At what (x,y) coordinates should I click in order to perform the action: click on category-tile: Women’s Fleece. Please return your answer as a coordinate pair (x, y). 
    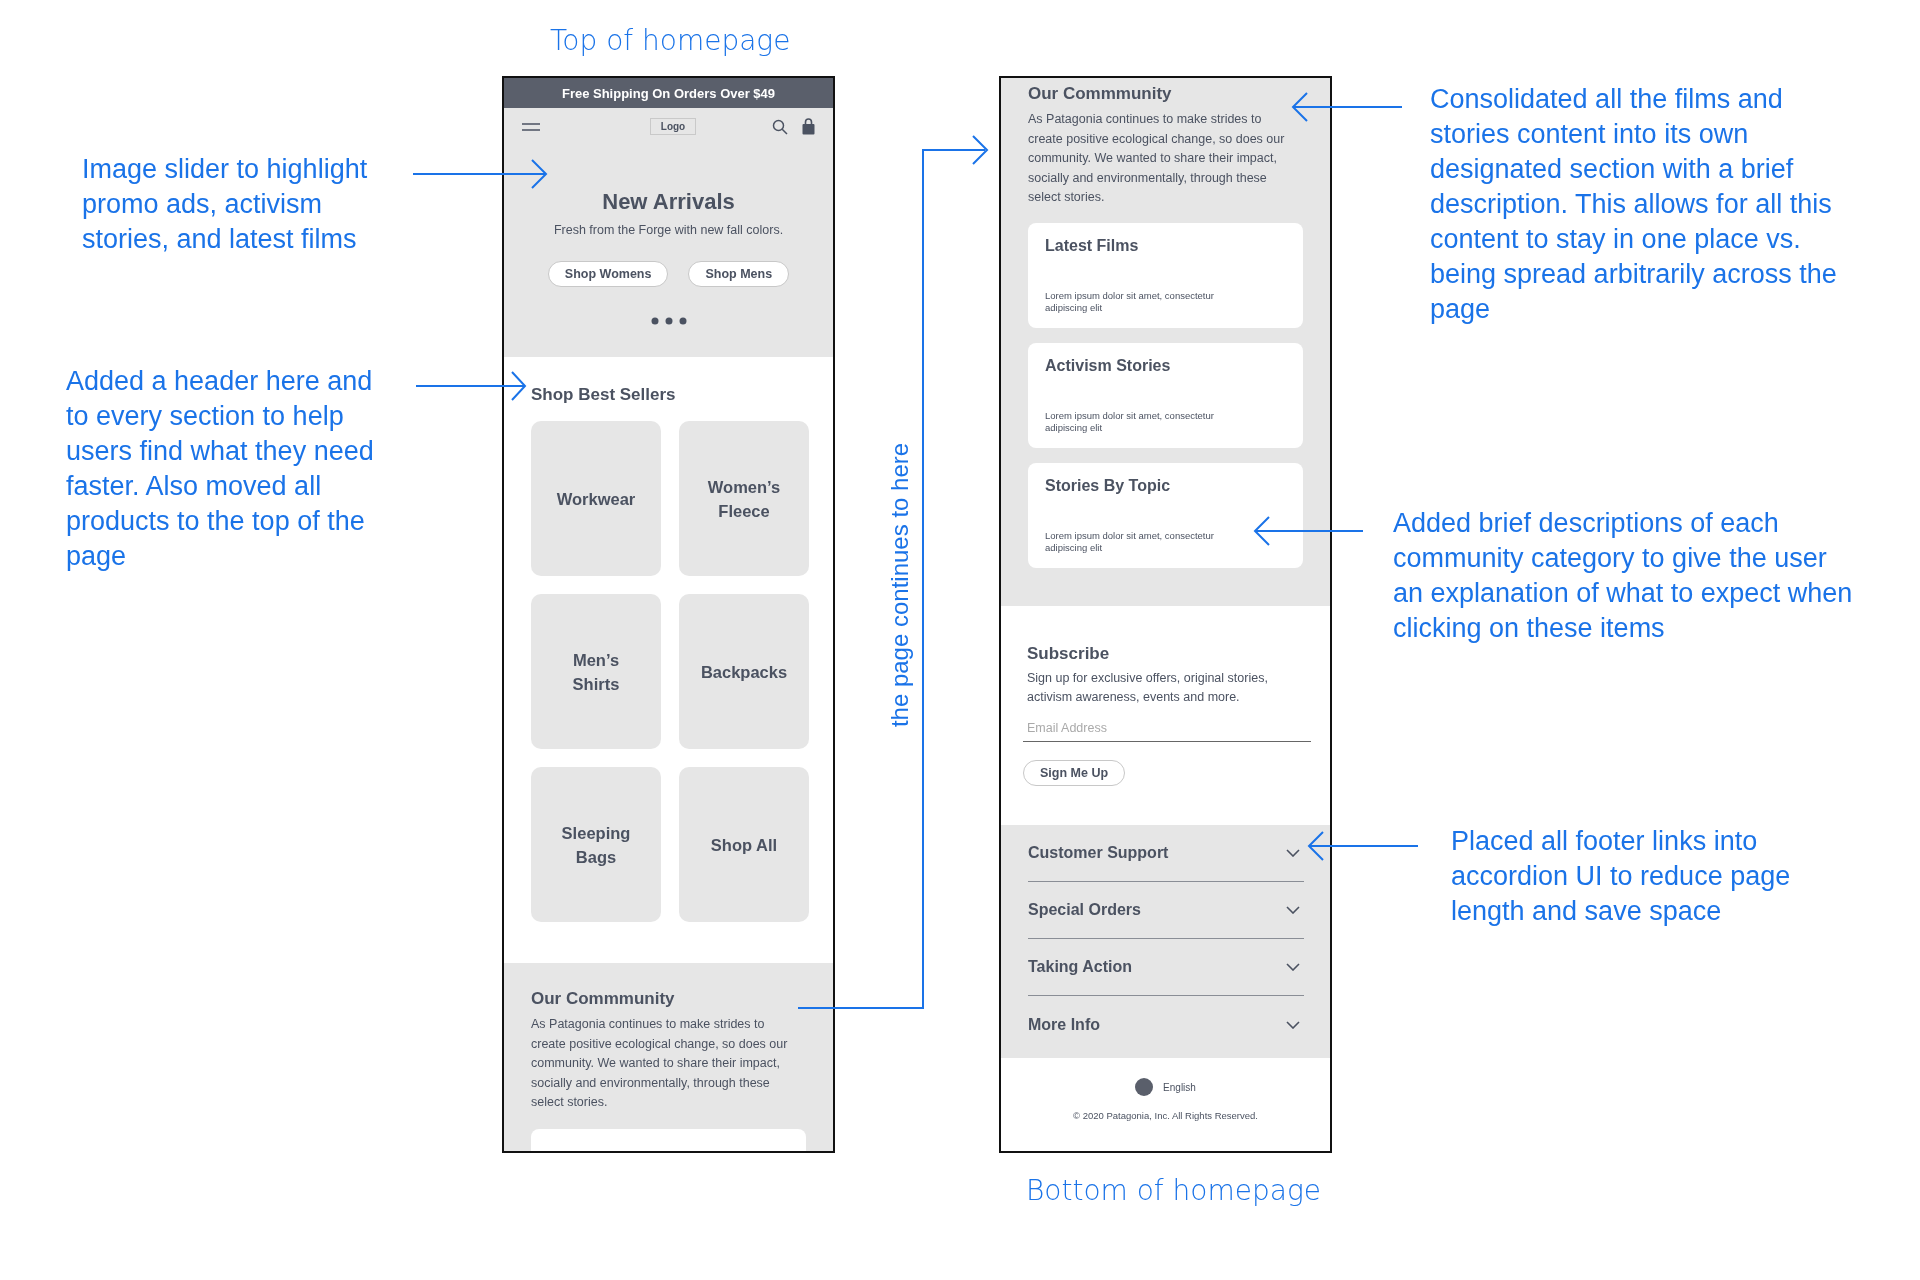
    Looking at the image, I should click on (744, 498).